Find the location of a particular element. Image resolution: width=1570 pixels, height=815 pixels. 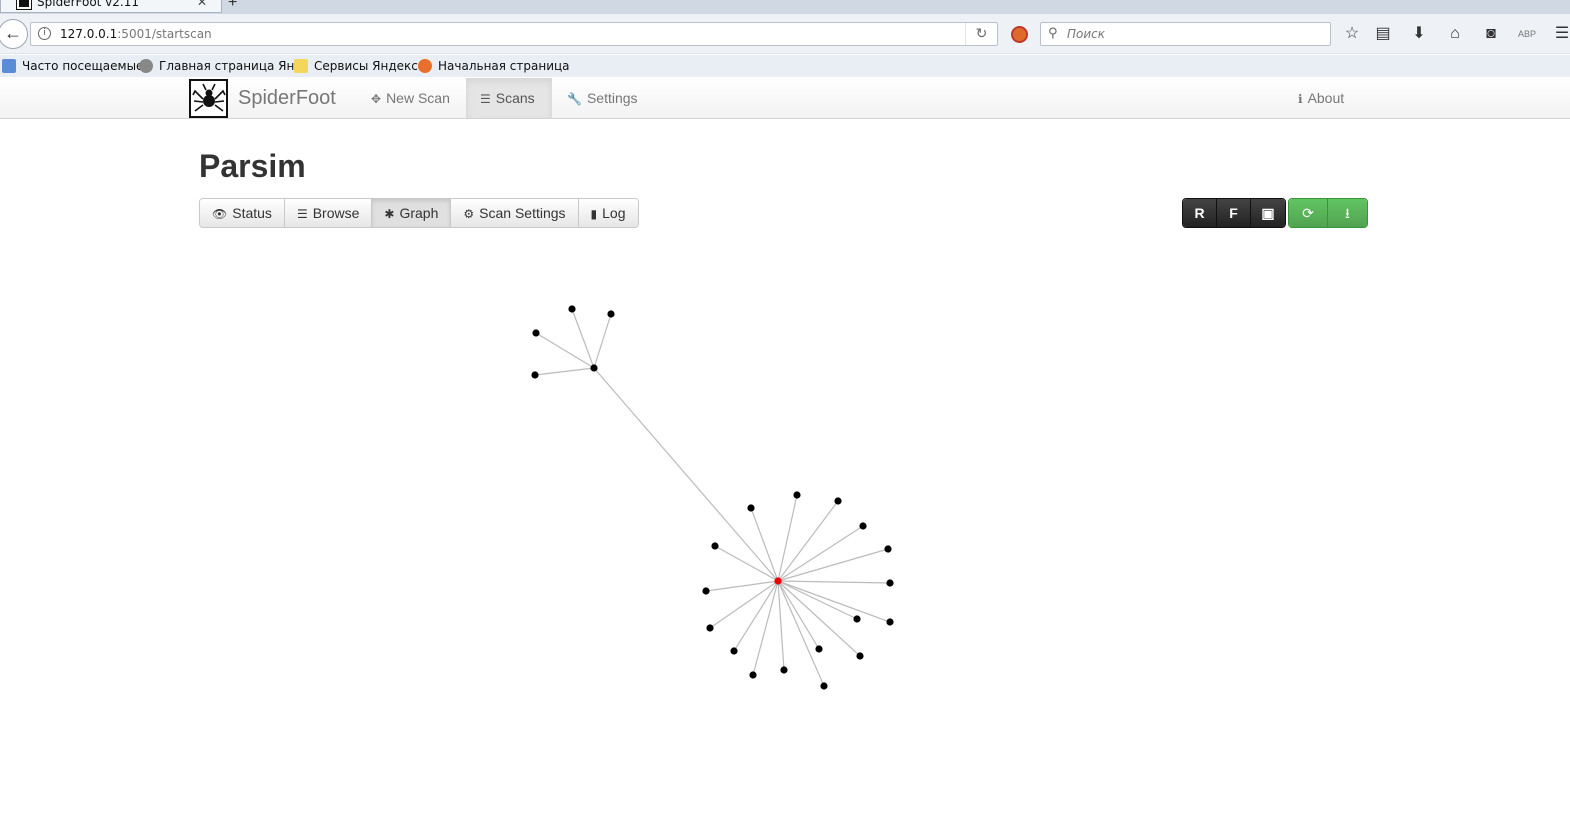

graph-hub-node is located at coordinates (594, 368).